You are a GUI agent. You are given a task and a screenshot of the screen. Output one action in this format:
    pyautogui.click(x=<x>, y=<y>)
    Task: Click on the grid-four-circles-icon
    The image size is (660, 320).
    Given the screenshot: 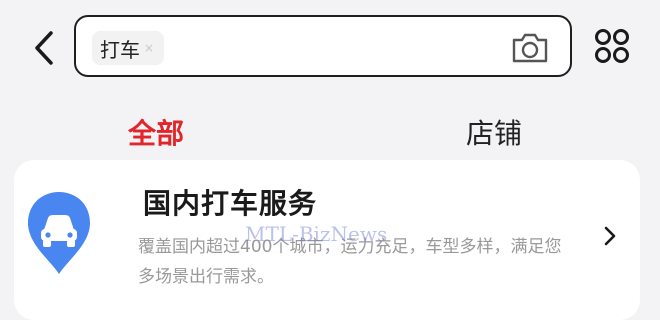 What is the action you would take?
    pyautogui.click(x=612, y=46)
    